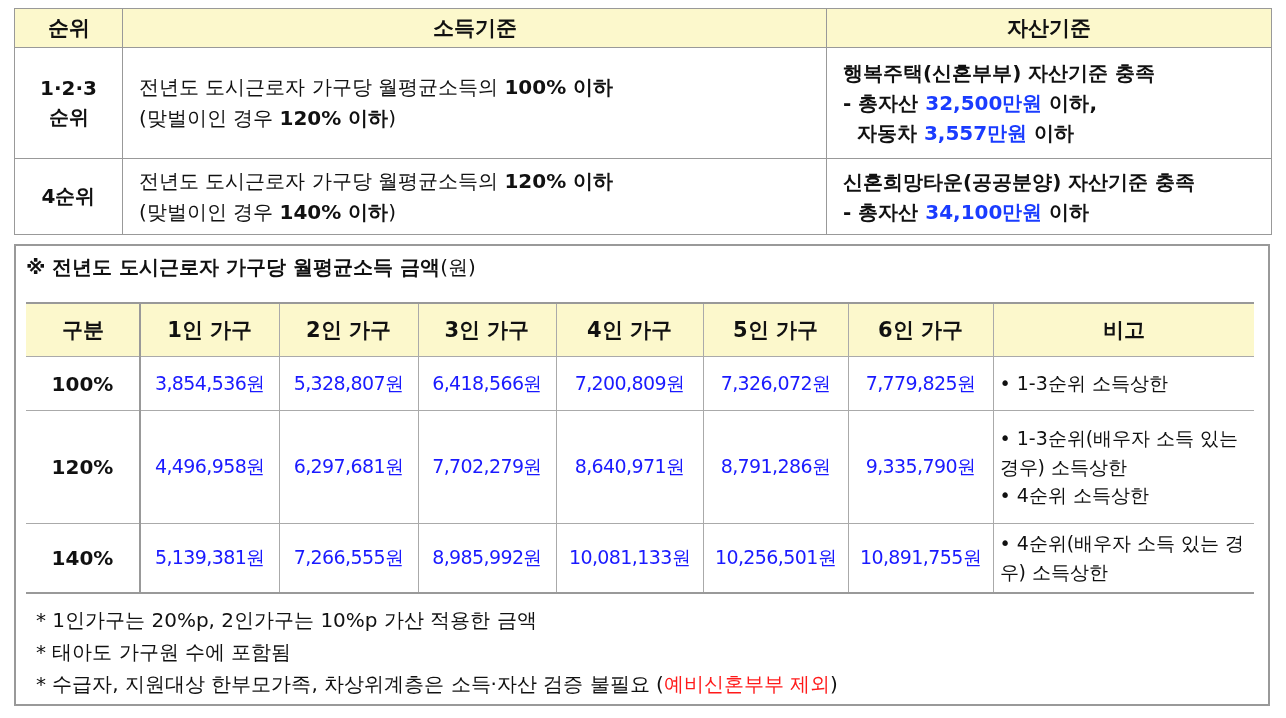 The width and height of the screenshot is (1286, 718). What do you see at coordinates (970, 103) in the screenshot?
I see `asset-line: - 총자산 32,500만원 이하,` at bounding box center [970, 103].